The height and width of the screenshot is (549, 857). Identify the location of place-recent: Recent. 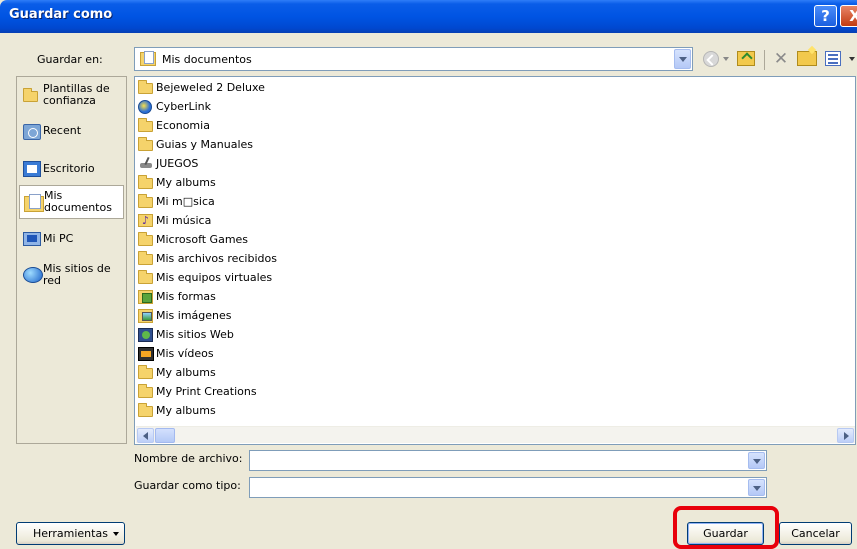
(71, 132).